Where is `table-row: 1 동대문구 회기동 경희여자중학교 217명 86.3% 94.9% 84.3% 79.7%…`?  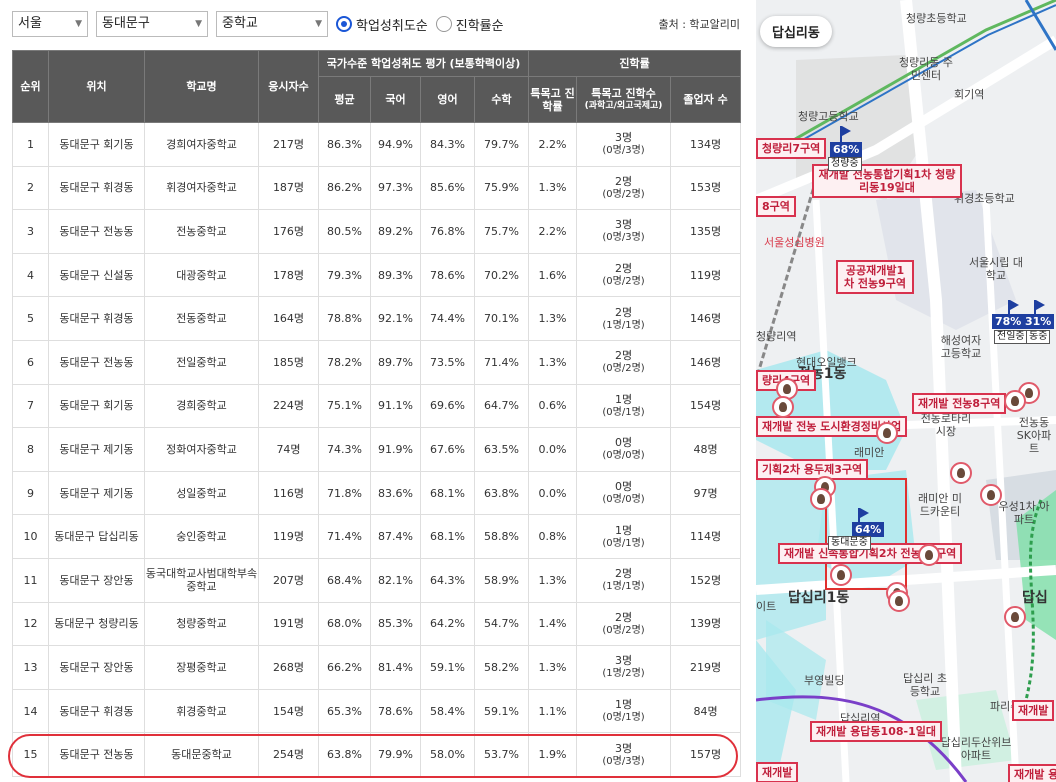 table-row: 1 동대문구 회기동 경희여자중학교 217명 86.3% 94.9% 84.3% 79.7%… is located at coordinates (377, 144).